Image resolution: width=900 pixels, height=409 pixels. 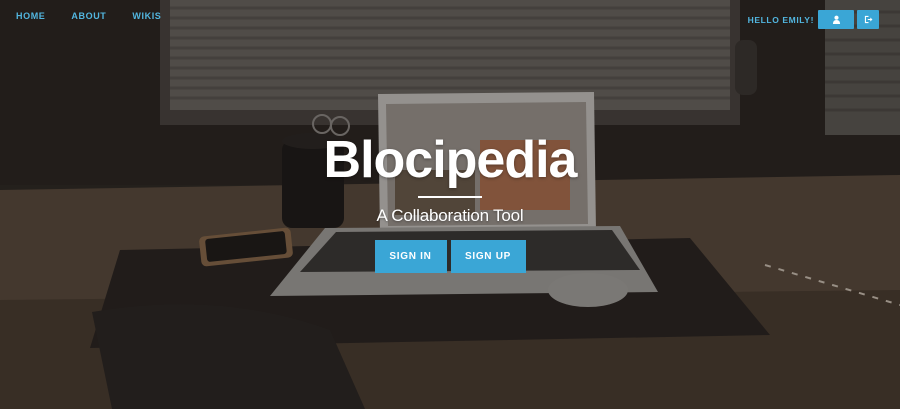 What do you see at coordinates (780, 19) in the screenshot?
I see `user-greeting: HELLO EMILY!` at bounding box center [780, 19].